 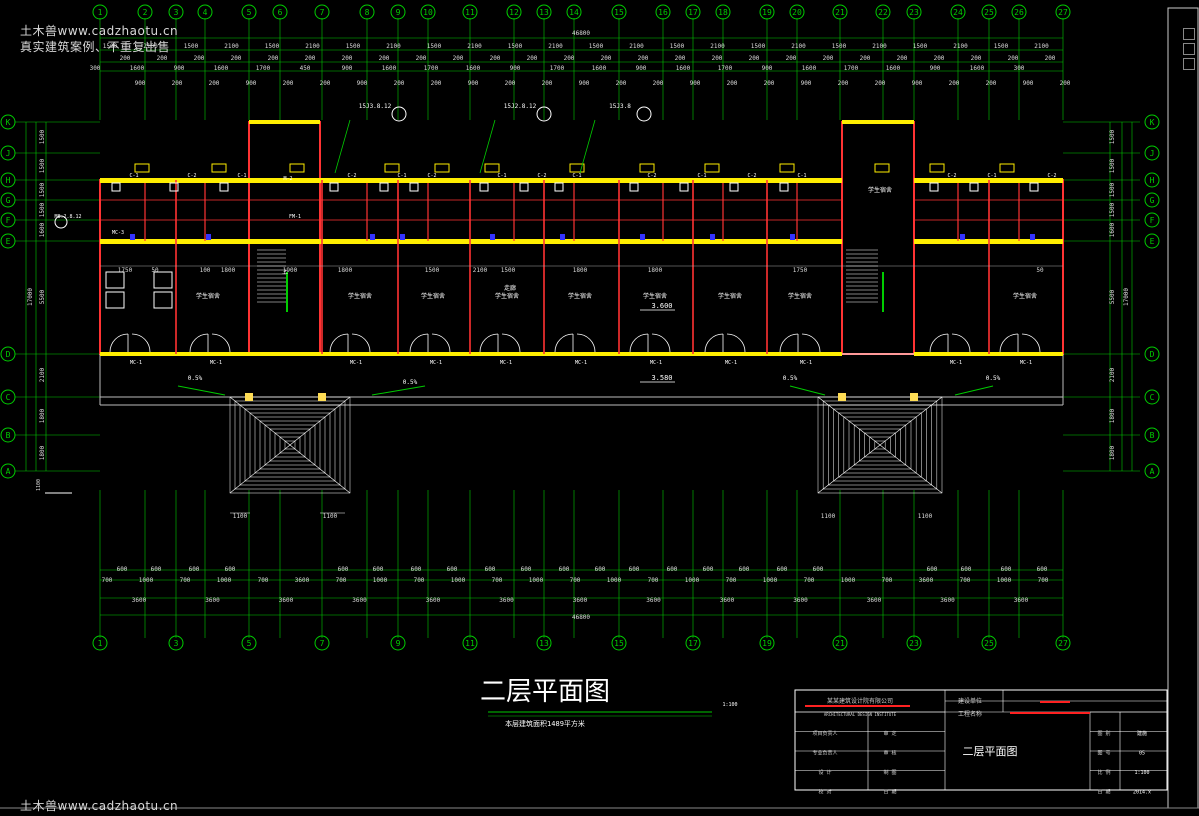 What do you see at coordinates (544, 643) in the screenshot?
I see `axis-label-bottom: 13` at bounding box center [544, 643].